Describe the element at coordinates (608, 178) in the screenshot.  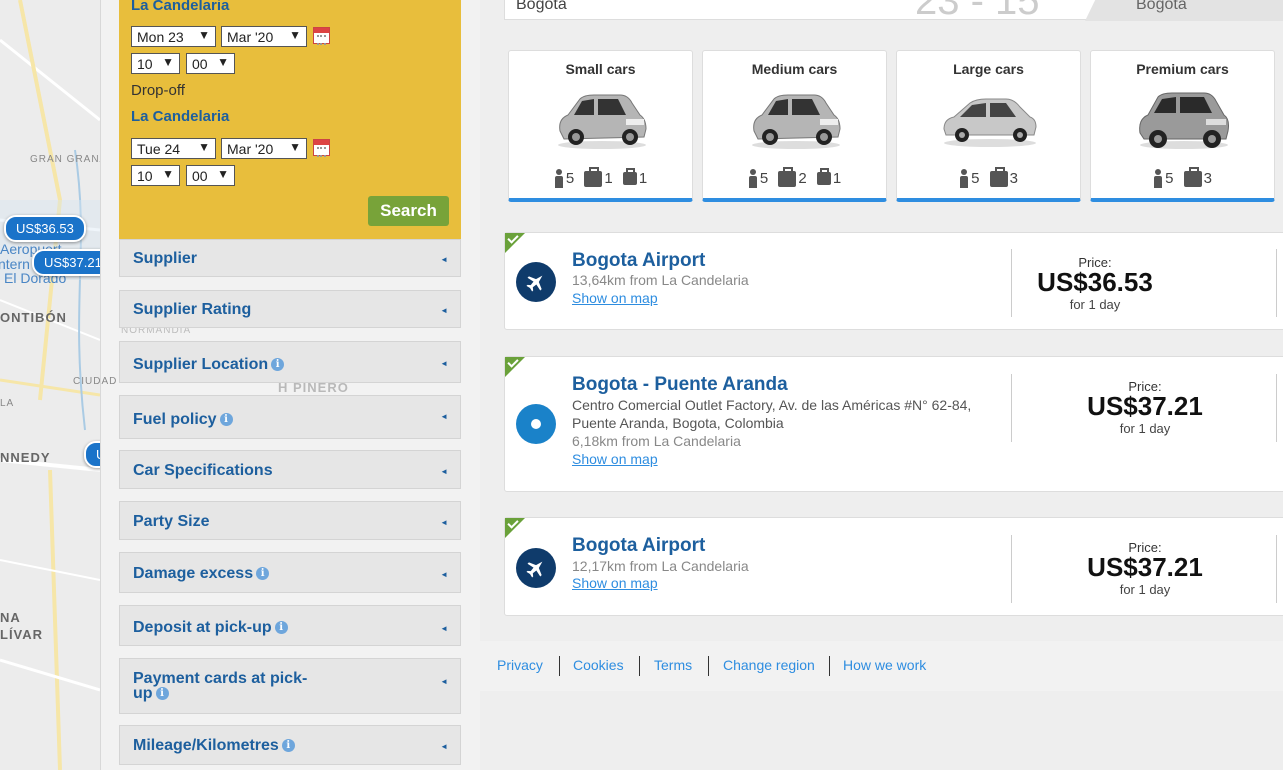
I see `large-bags-count: 1` at that location.